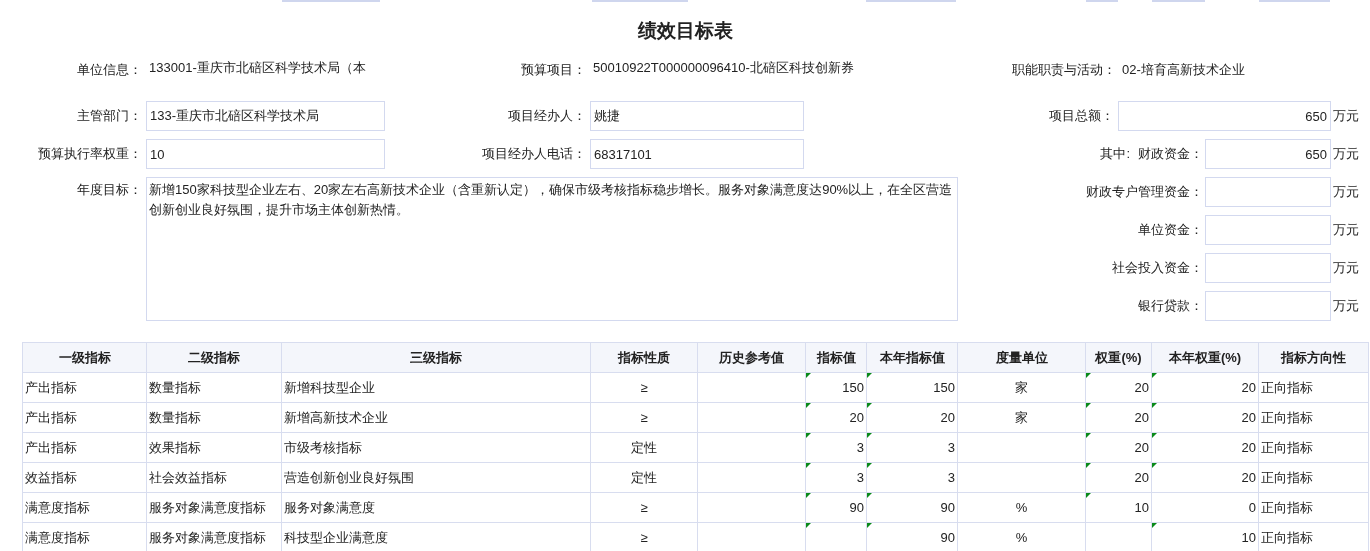 The image size is (1370, 551). What do you see at coordinates (553, 70) in the screenshot?
I see `field-label: 预算项目：` at bounding box center [553, 70].